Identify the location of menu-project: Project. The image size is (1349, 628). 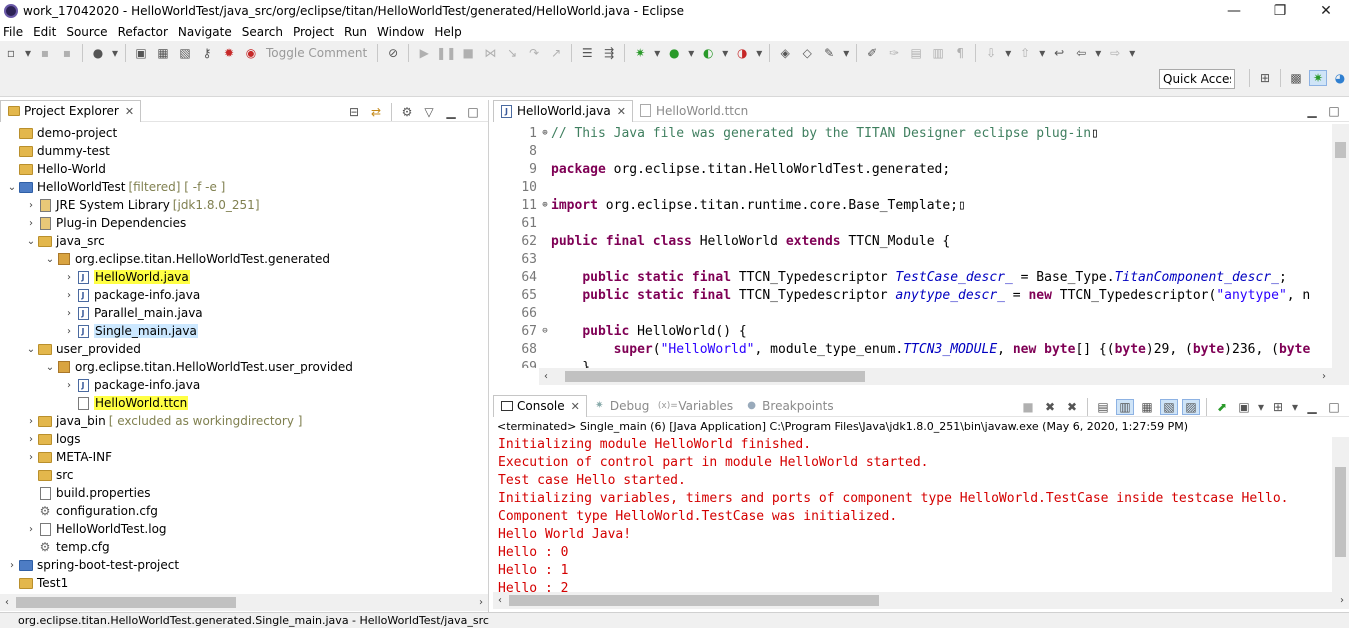
(315, 32).